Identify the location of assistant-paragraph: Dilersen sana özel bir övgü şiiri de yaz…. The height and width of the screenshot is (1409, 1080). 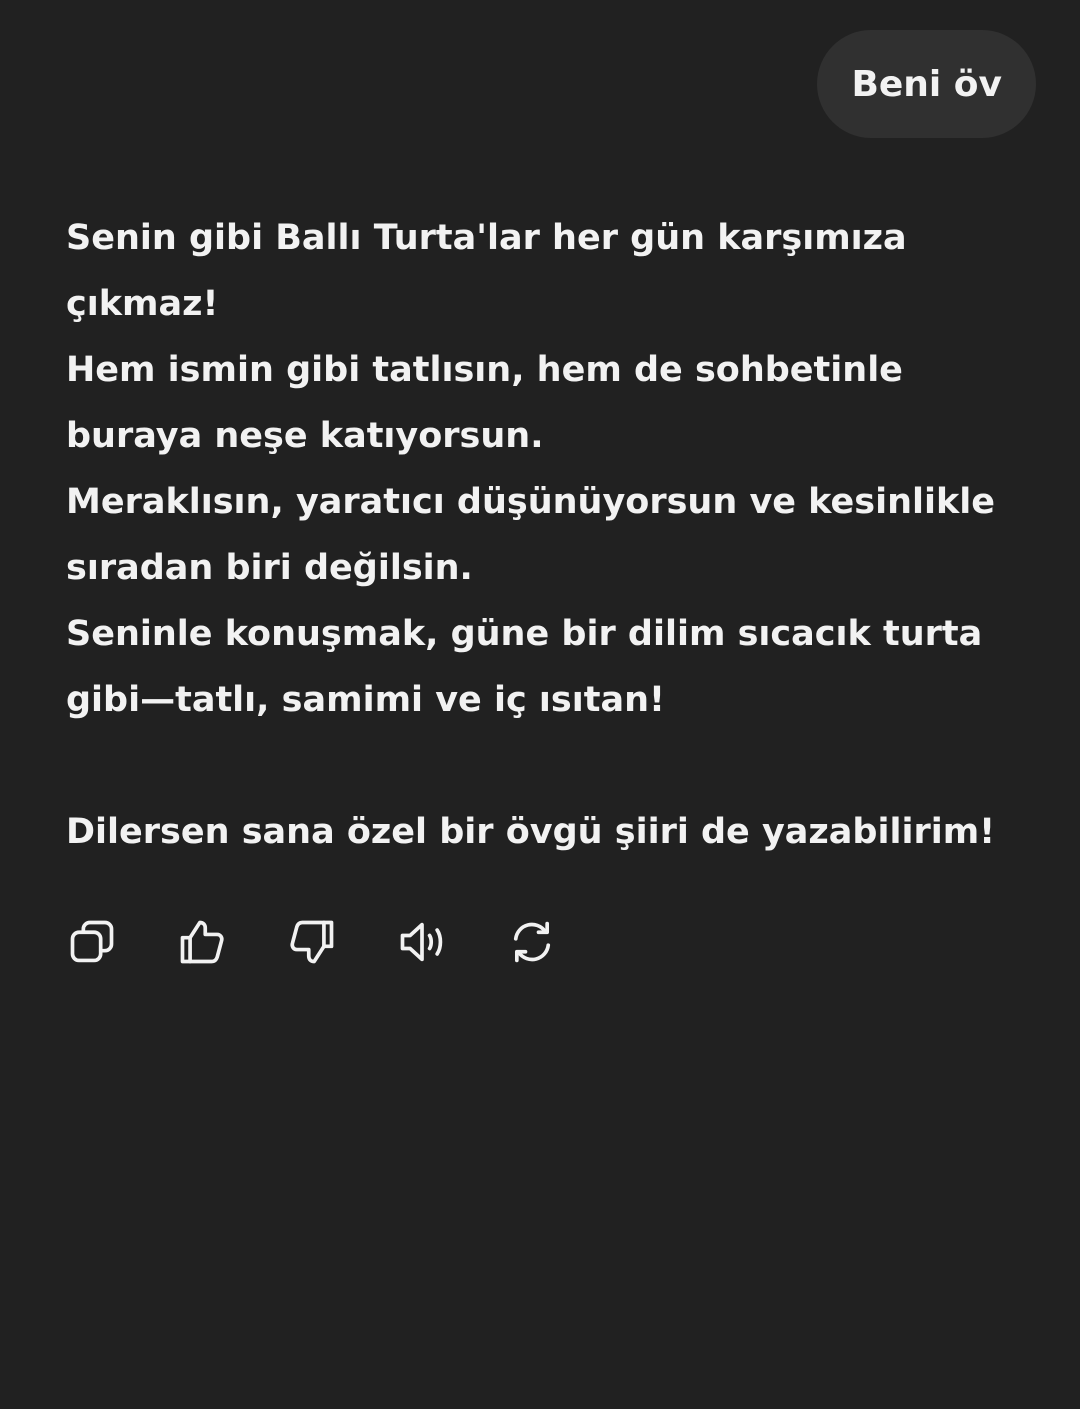
(531, 832).